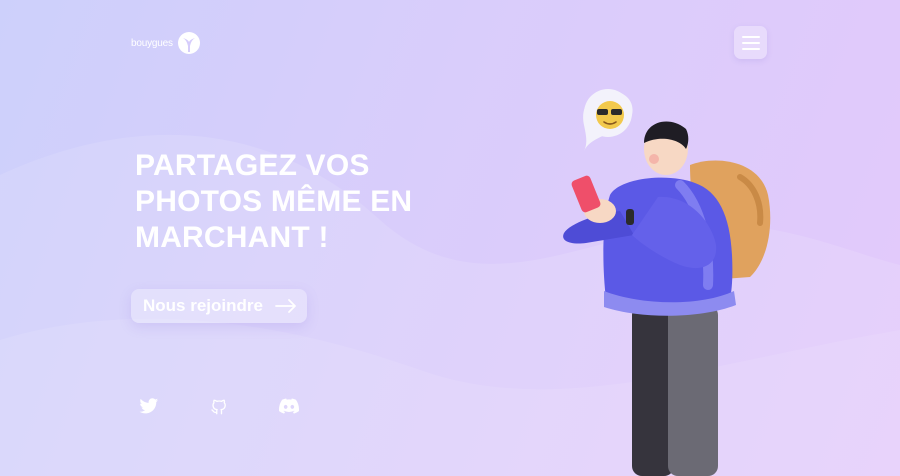 The width and height of the screenshot is (900, 476). I want to click on logo-text: bouygues, so click(152, 43).